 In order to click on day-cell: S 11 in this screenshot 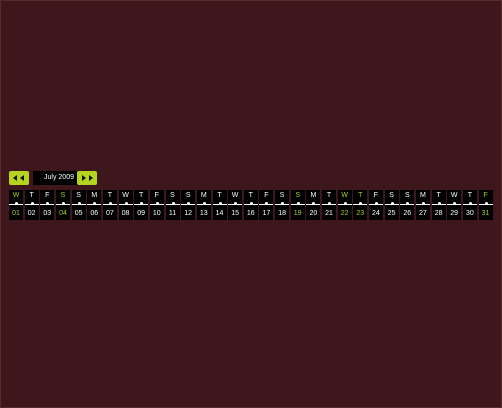, I will do `click(172, 205)`.